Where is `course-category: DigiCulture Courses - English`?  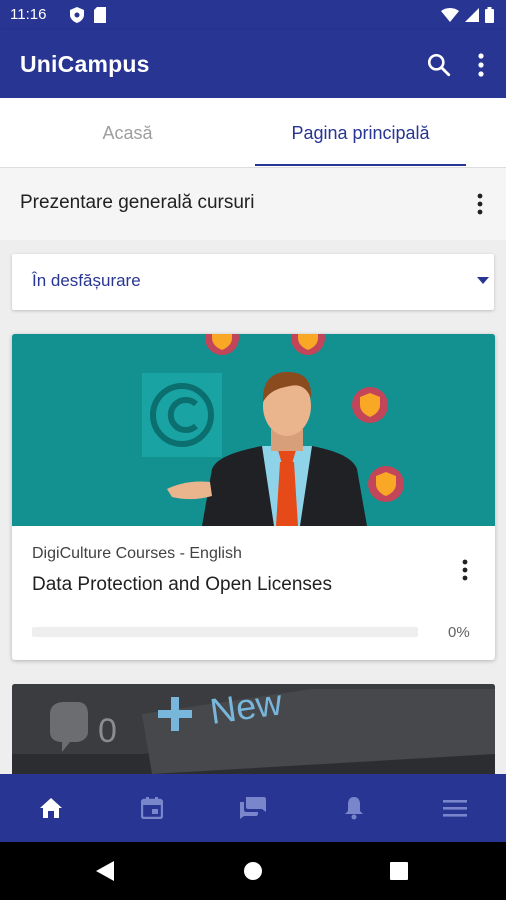 course-category: DigiCulture Courses - English is located at coordinates (137, 553).